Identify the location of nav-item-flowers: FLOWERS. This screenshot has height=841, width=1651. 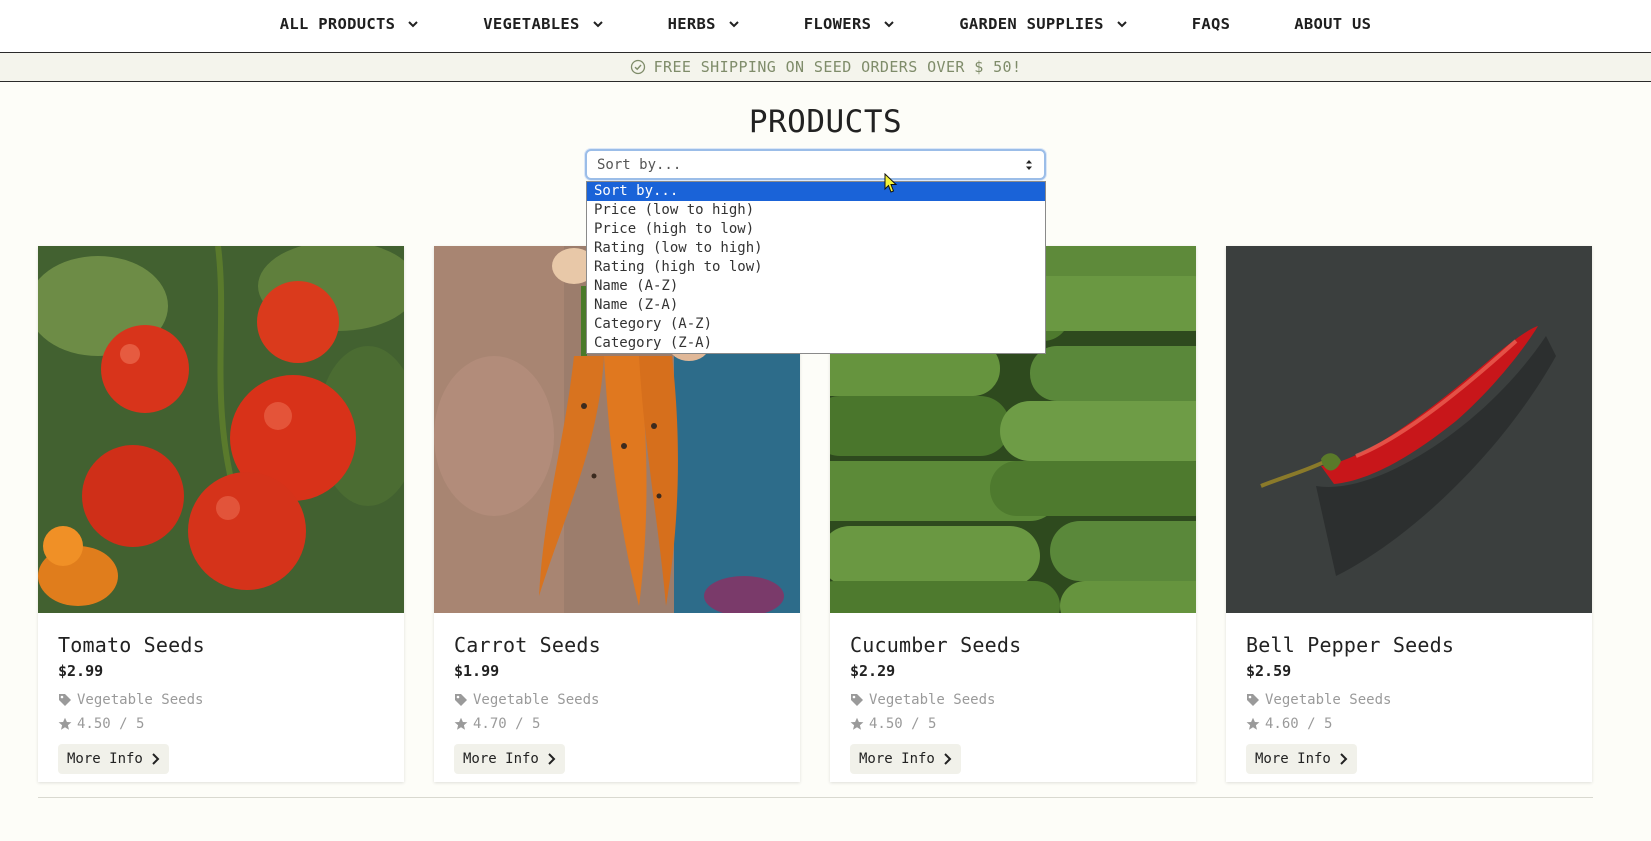
(849, 25).